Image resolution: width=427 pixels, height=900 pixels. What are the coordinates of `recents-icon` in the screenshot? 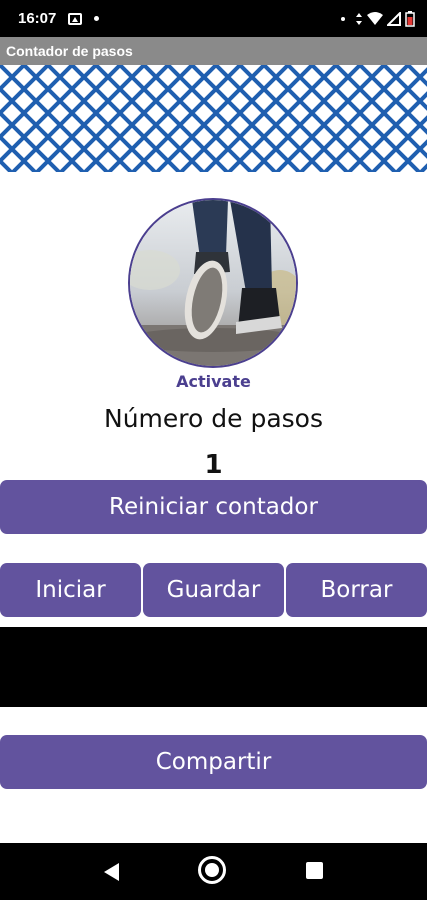 It's located at (314, 870).